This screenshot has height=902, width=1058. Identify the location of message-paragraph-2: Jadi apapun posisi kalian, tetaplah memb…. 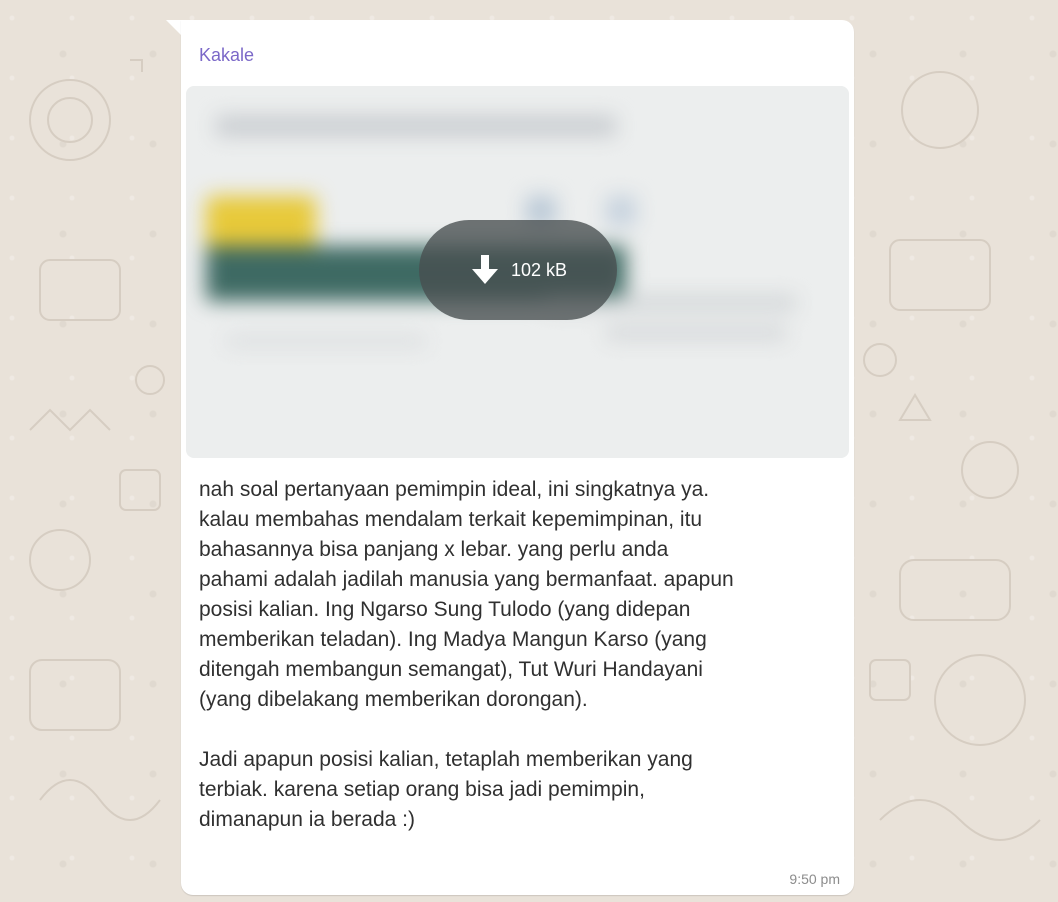
(446, 789).